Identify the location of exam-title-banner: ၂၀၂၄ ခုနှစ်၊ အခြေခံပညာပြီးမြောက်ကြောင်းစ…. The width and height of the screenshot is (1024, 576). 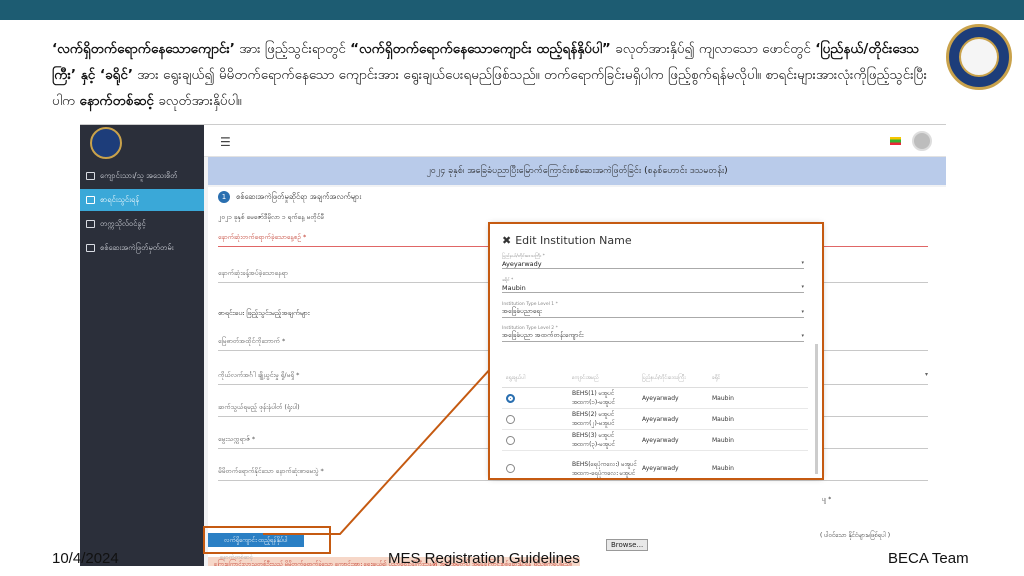
(577, 171).